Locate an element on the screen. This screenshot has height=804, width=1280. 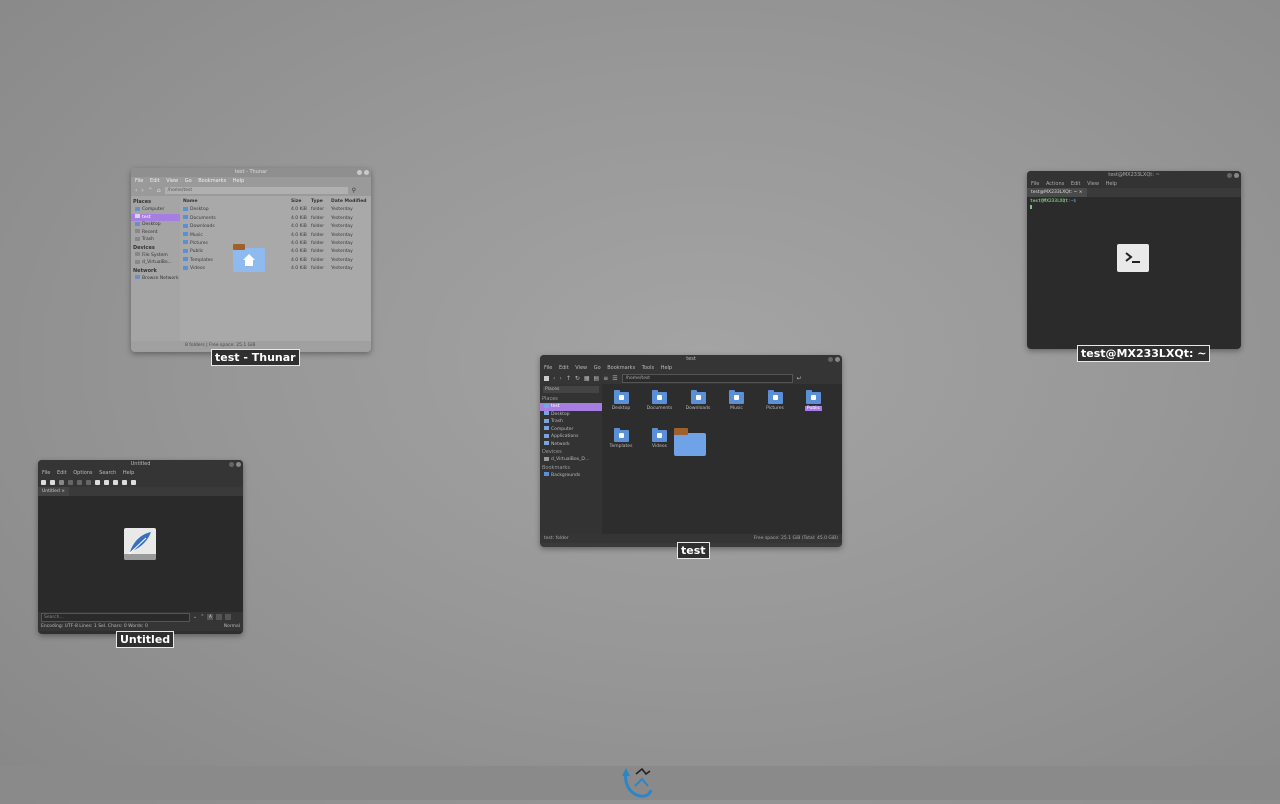
table-row: Documents 4.0 KiB folder Yesterday is located at coordinates (275, 219).